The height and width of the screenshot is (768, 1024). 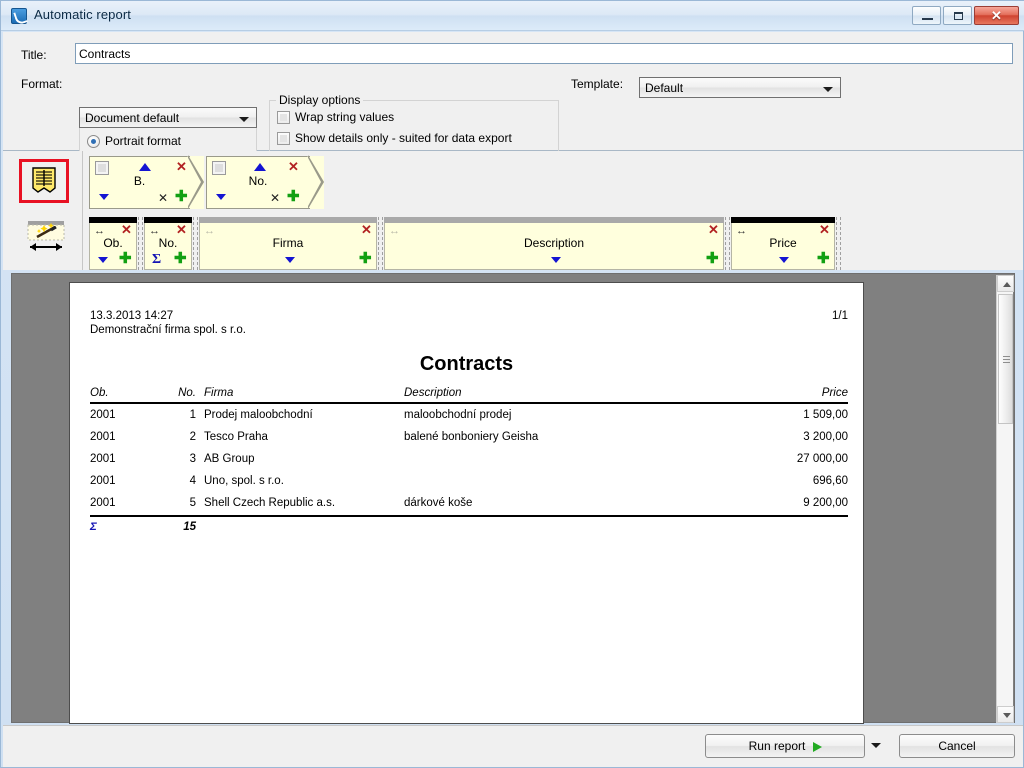 What do you see at coordinates (244, 119) in the screenshot?
I see `chevron-down-icon` at bounding box center [244, 119].